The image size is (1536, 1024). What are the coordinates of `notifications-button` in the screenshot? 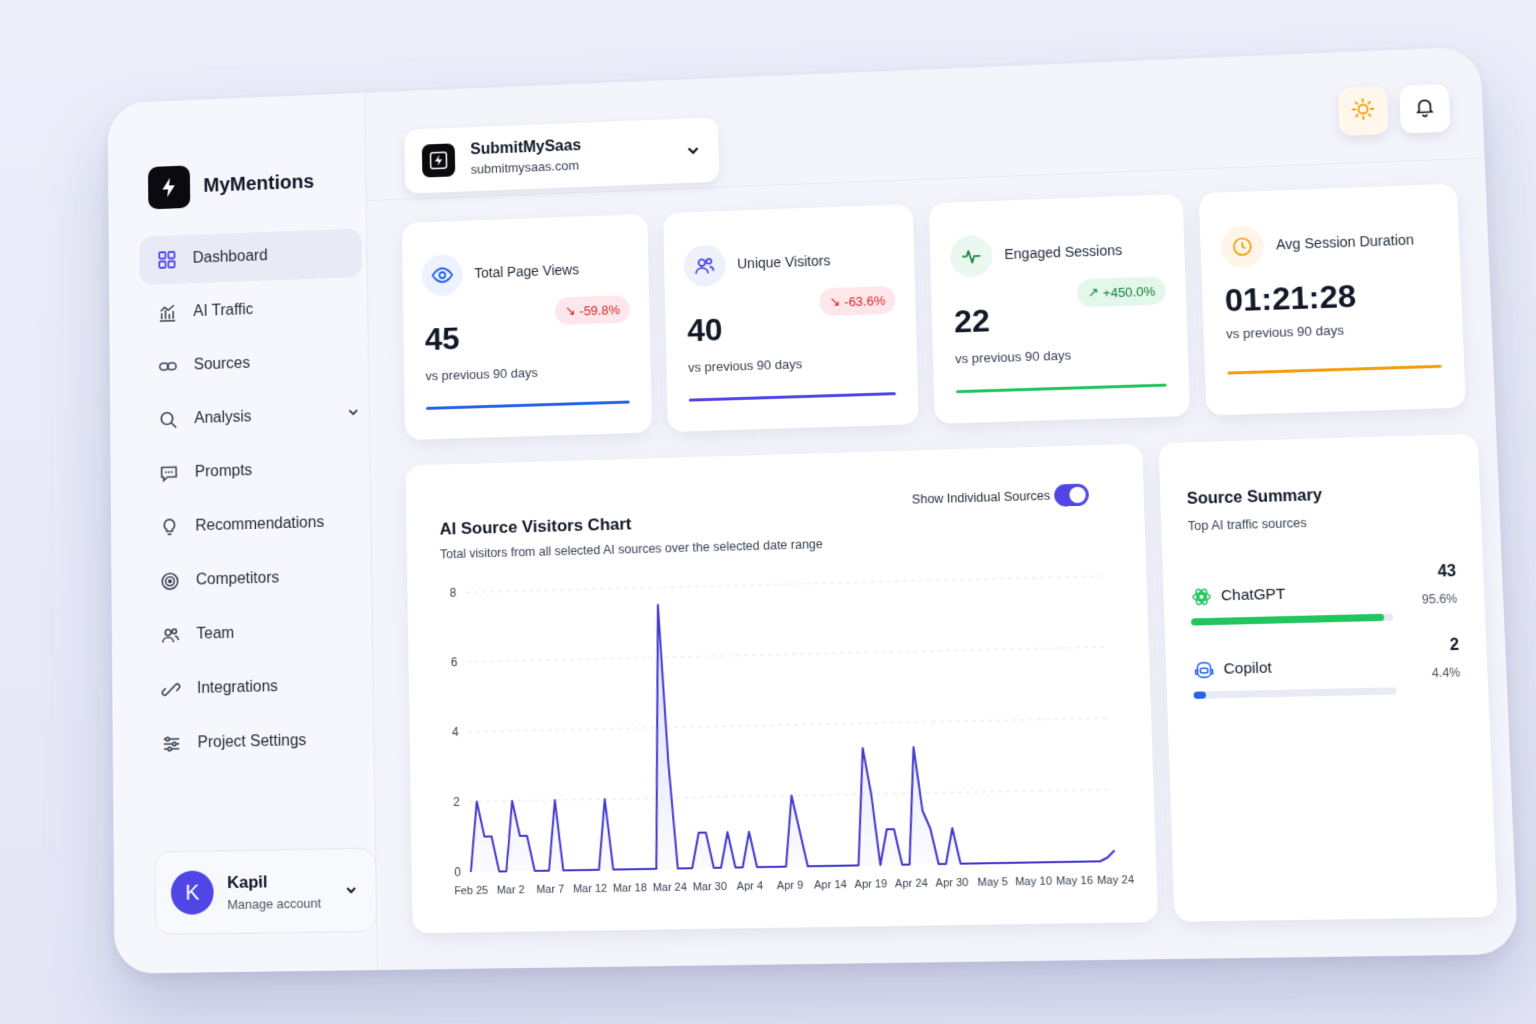 It's located at (1425, 108).